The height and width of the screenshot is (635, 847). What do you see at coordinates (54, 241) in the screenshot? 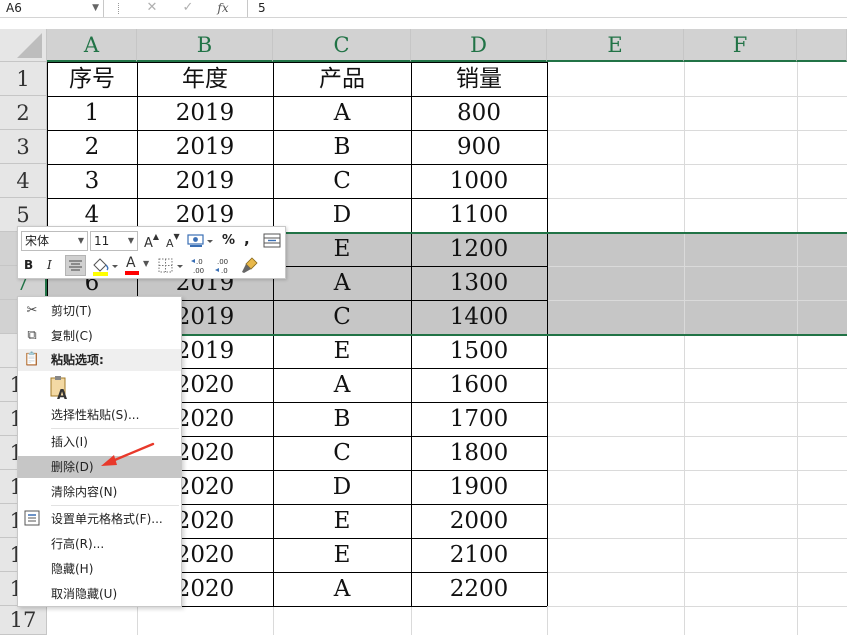
I see `font-name-select: 宋体 ▼` at bounding box center [54, 241].